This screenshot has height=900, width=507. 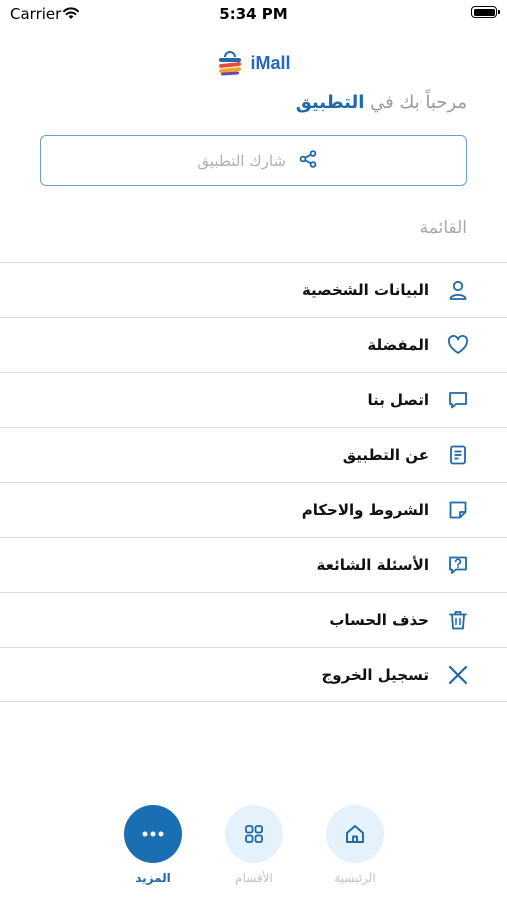 I want to click on logo-text: iMall, so click(x=270, y=62).